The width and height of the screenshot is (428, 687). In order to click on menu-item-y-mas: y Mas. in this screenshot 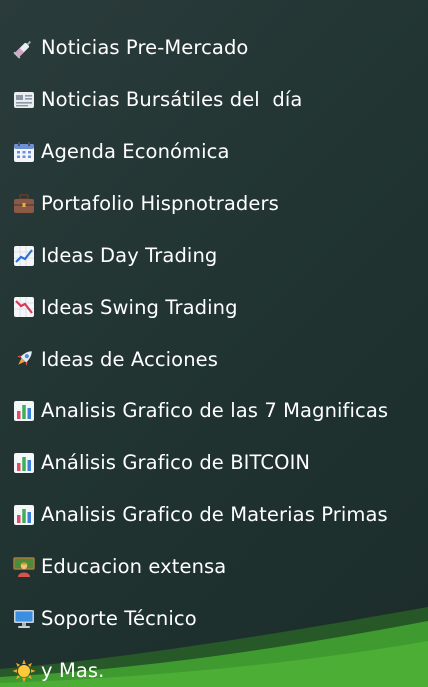, I will do `click(217, 666)`.